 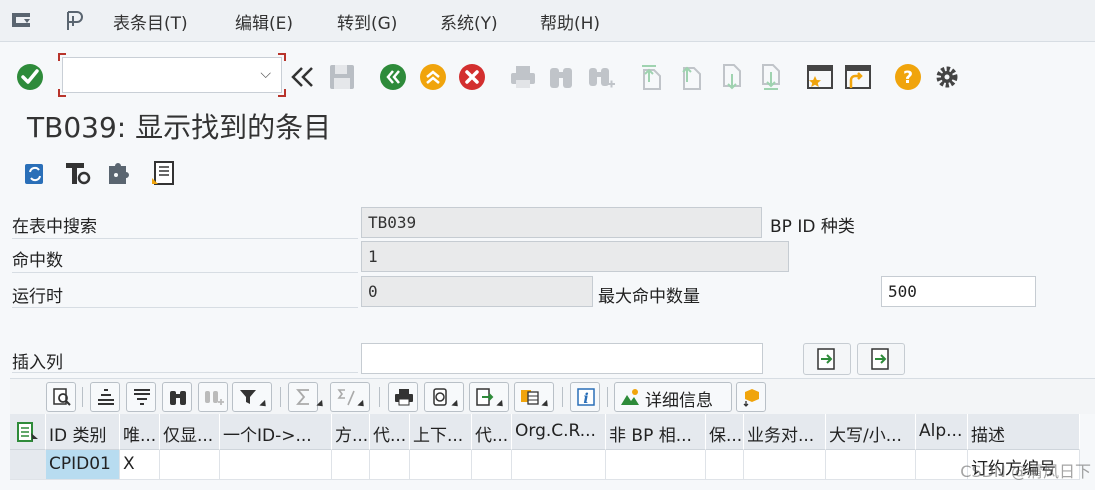 I want to click on refresh-icon, so click(x=35, y=173).